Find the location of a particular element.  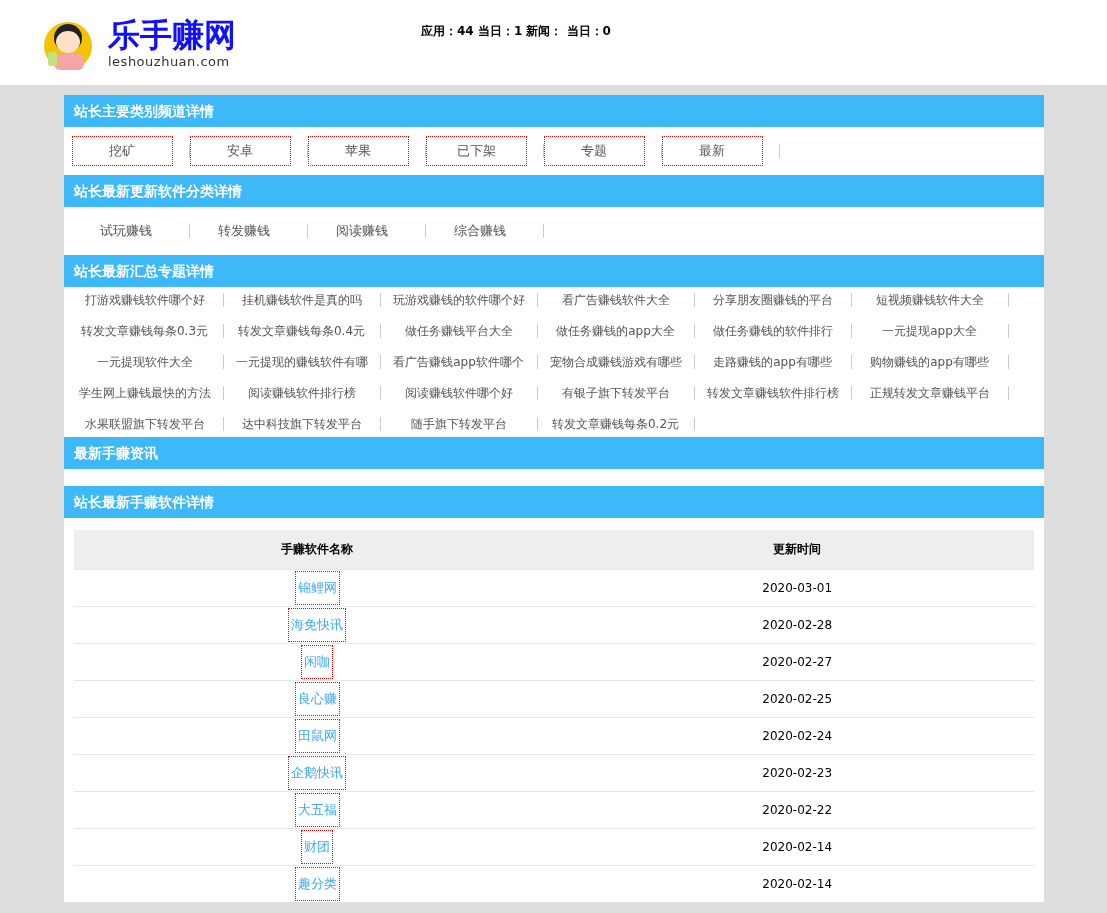

topic-link: 一元提现的赚钱软件有哪 is located at coordinates (301, 362).